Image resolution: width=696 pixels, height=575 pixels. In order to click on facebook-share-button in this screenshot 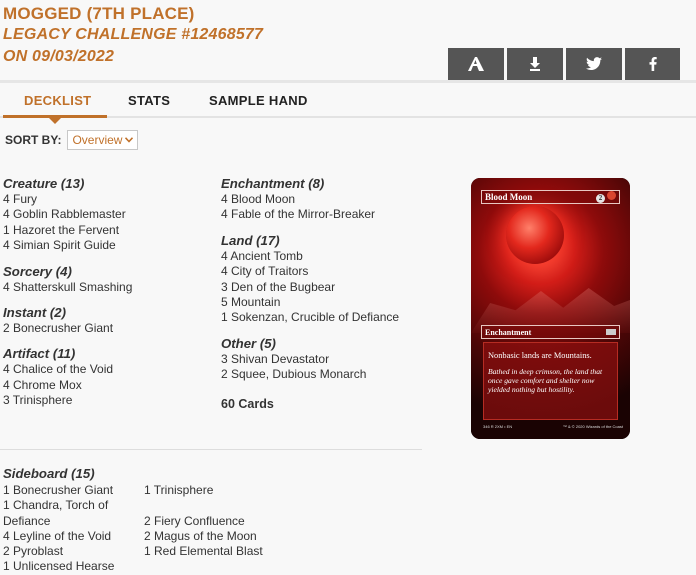, I will do `click(652, 64)`.